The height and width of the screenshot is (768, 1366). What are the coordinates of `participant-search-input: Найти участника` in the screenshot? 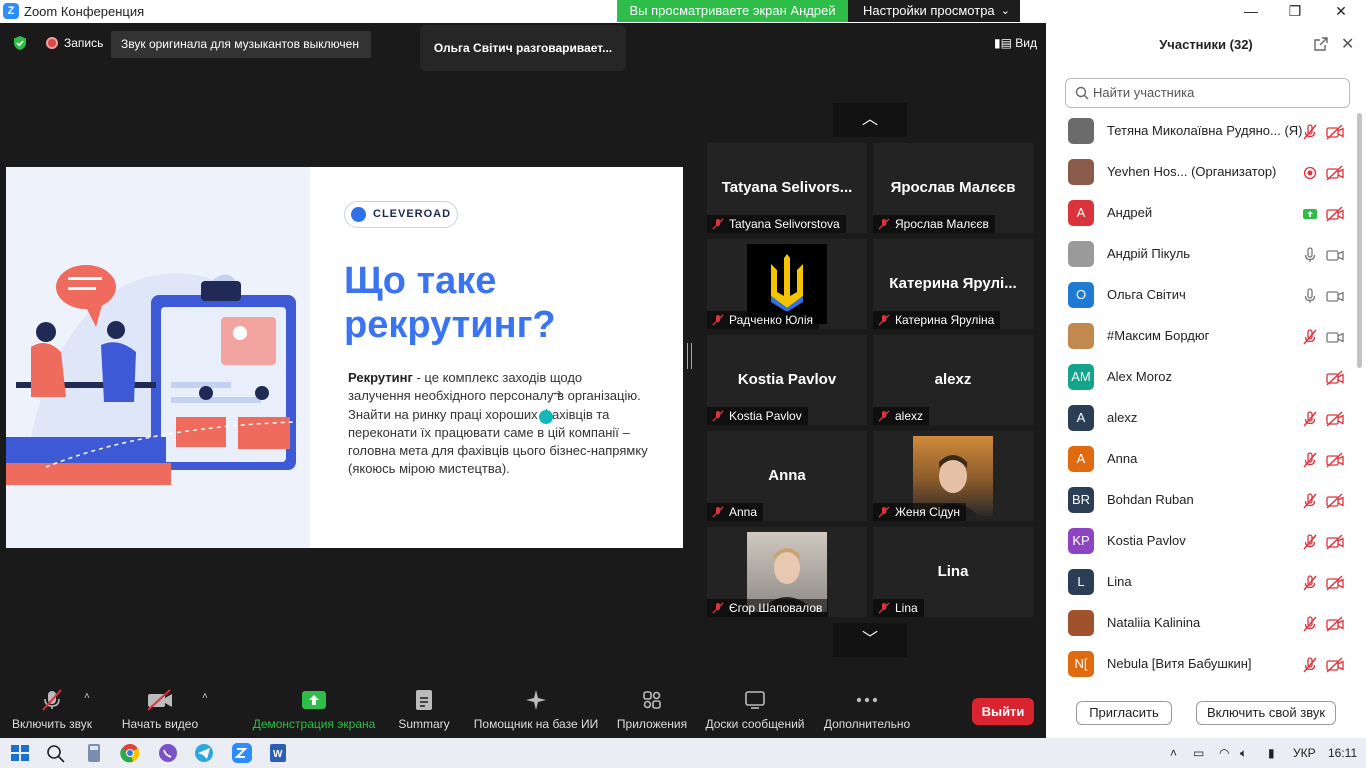 It's located at (1207, 93).